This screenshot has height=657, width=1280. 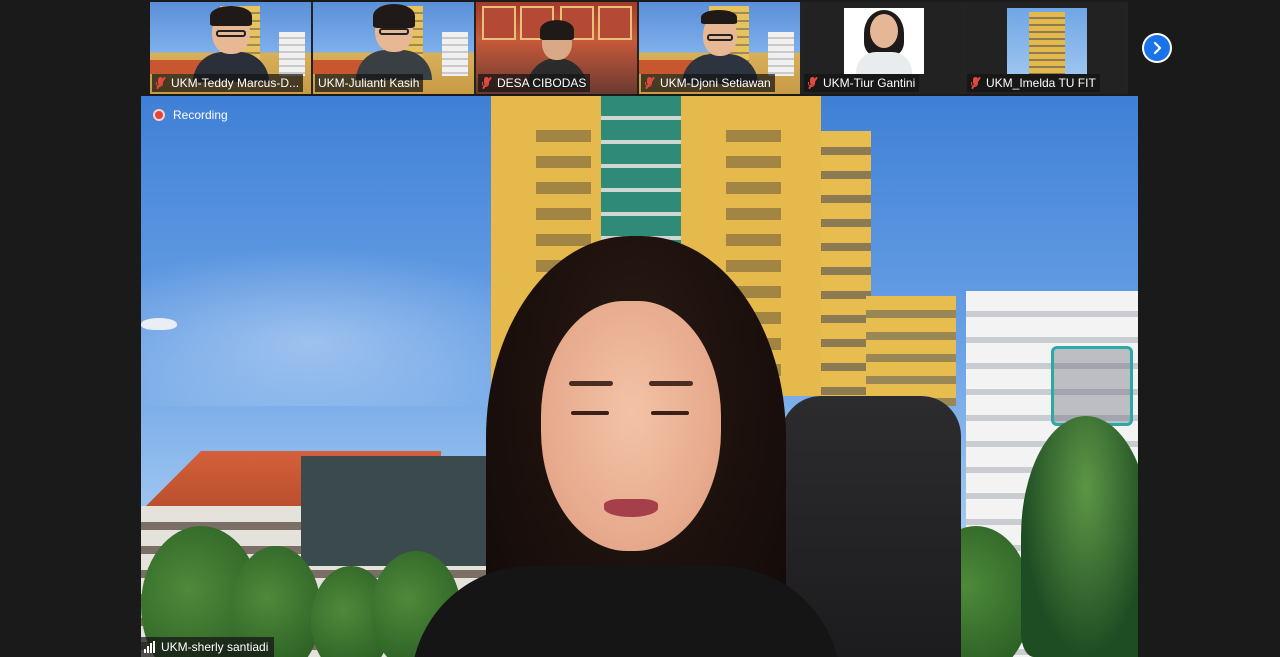 I want to click on participant-name-tag: UKM-Tiur Gantini, so click(x=862, y=83).